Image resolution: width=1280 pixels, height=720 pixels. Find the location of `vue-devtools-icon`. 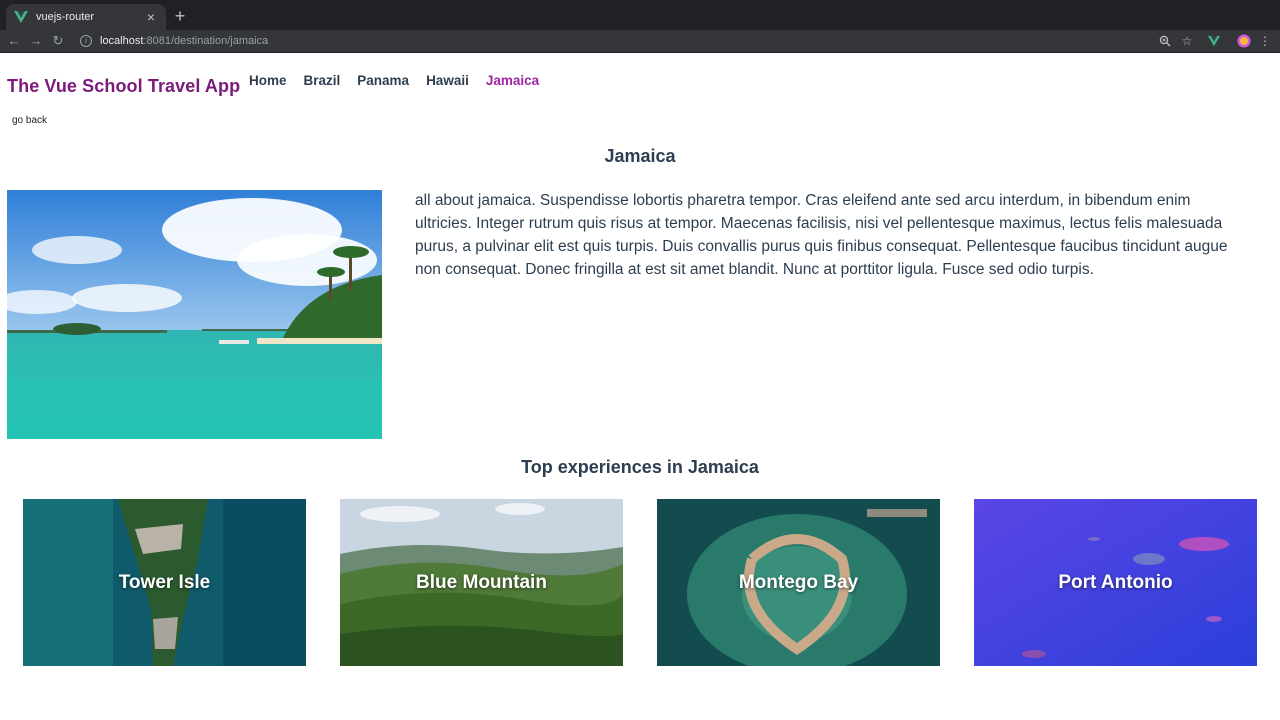

vue-devtools-icon is located at coordinates (1214, 41).